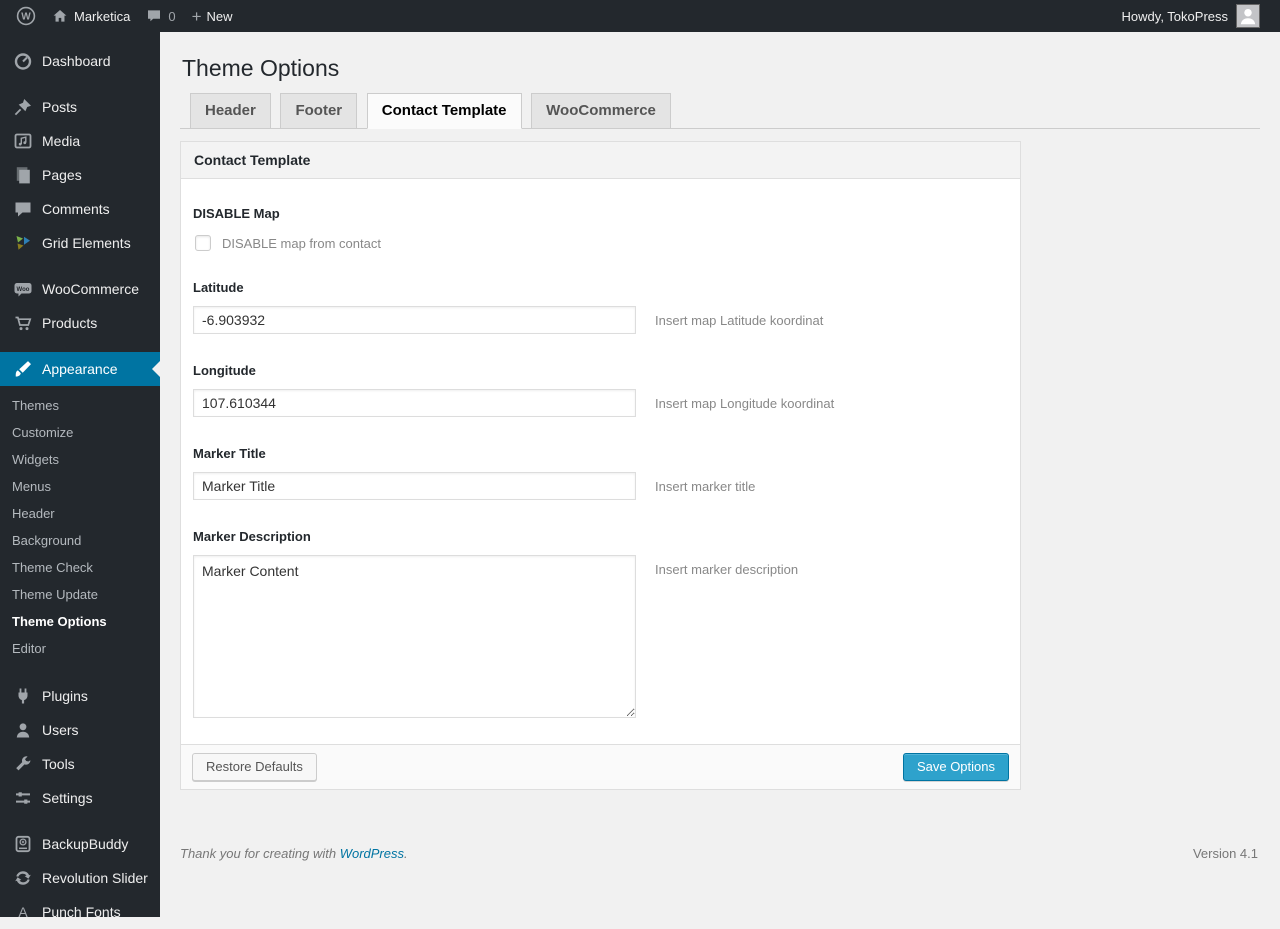 The image size is (1280, 929). What do you see at coordinates (1248, 16) in the screenshot?
I see `avatar` at bounding box center [1248, 16].